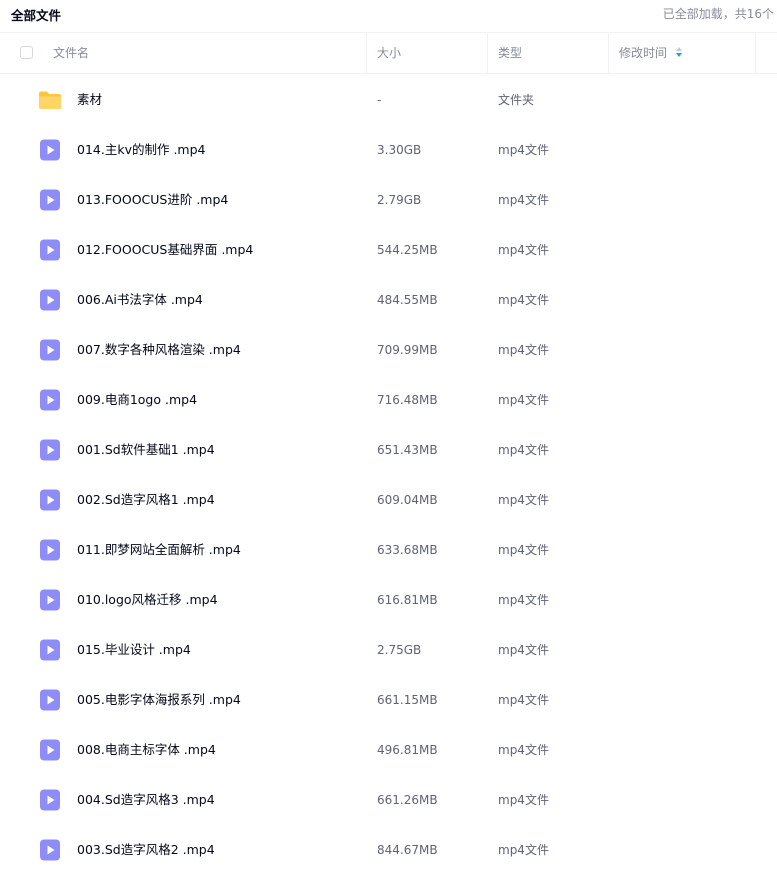 The image size is (777, 880). Describe the element at coordinates (146, 500) in the screenshot. I see `file-name: 002.Sd造字风格1 .mp4` at that location.